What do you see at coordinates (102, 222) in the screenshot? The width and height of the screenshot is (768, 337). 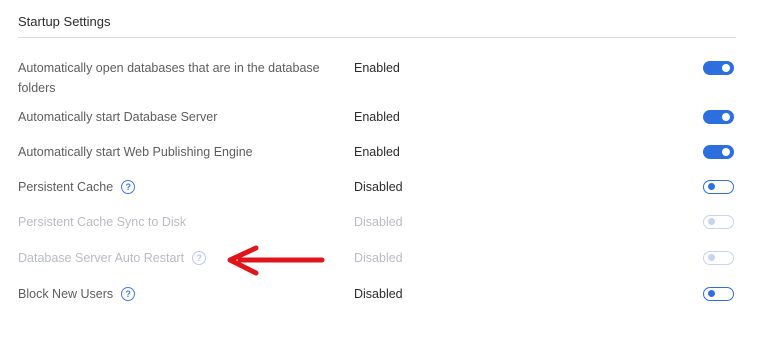 I see `setting-label: Persistent Cache Sync to Disk` at bounding box center [102, 222].